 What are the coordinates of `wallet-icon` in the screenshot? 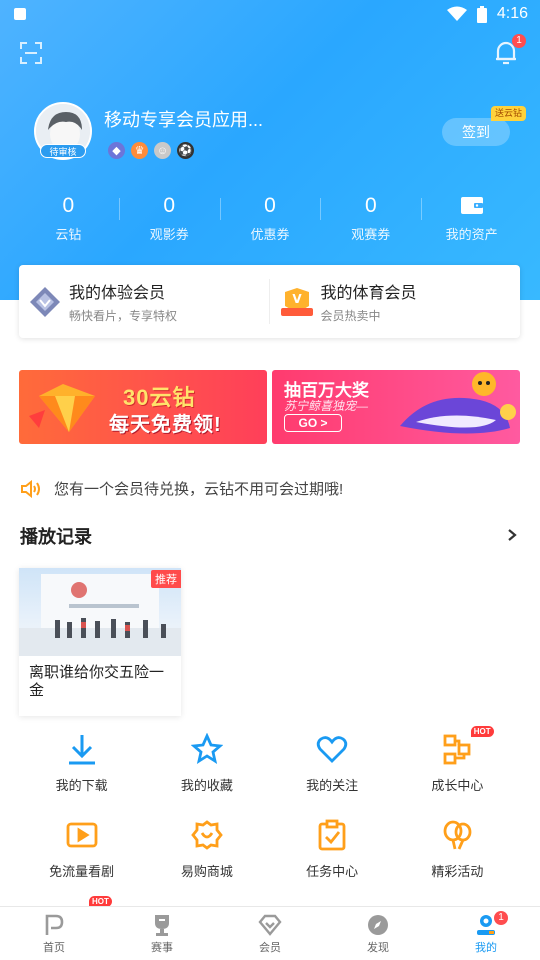 It's located at (471, 205).